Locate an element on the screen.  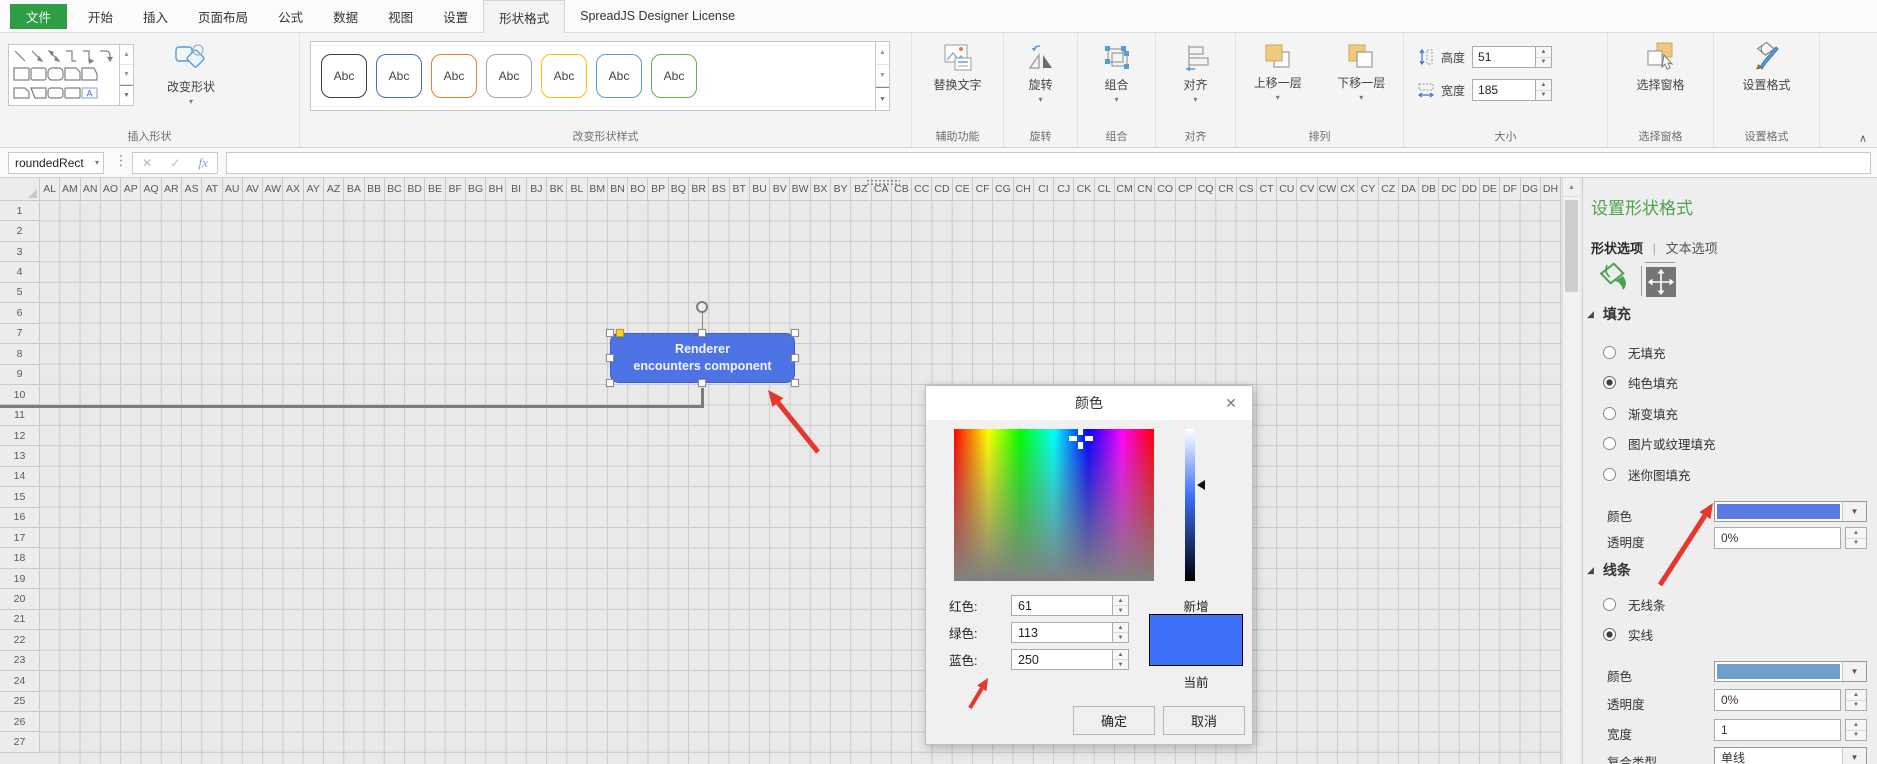
row-header-3: 3 is located at coordinates (20, 252).